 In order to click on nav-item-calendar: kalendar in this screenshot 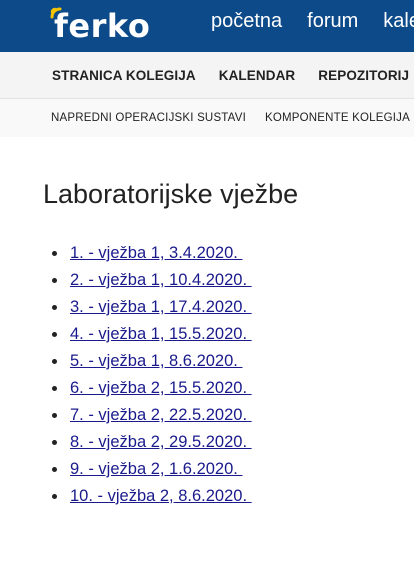, I will do `click(398, 21)`.